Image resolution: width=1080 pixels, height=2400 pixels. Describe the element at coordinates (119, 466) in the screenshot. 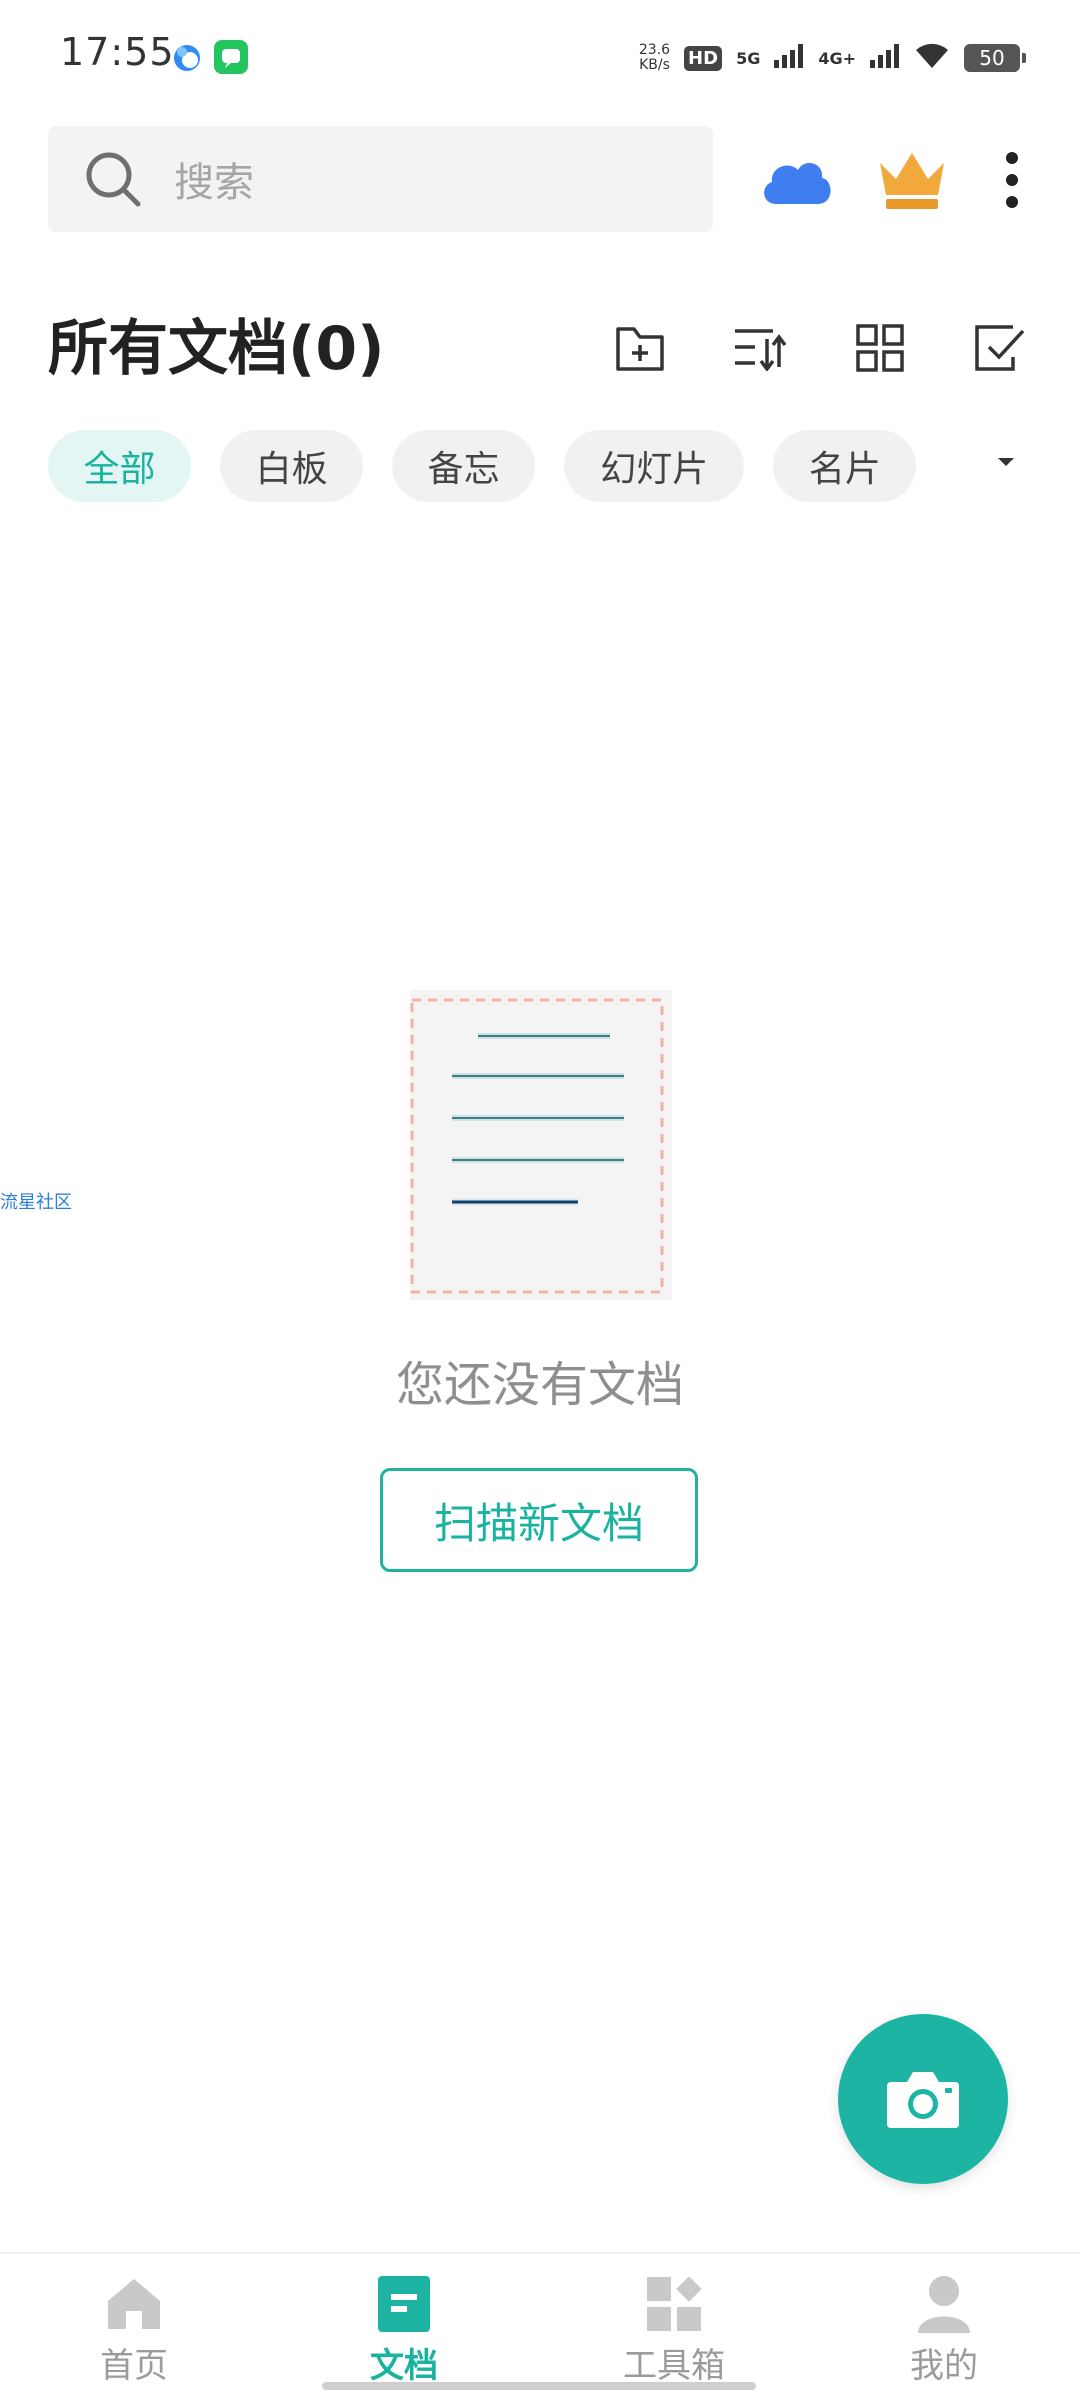

I see `filter-chip-all: 全部` at that location.